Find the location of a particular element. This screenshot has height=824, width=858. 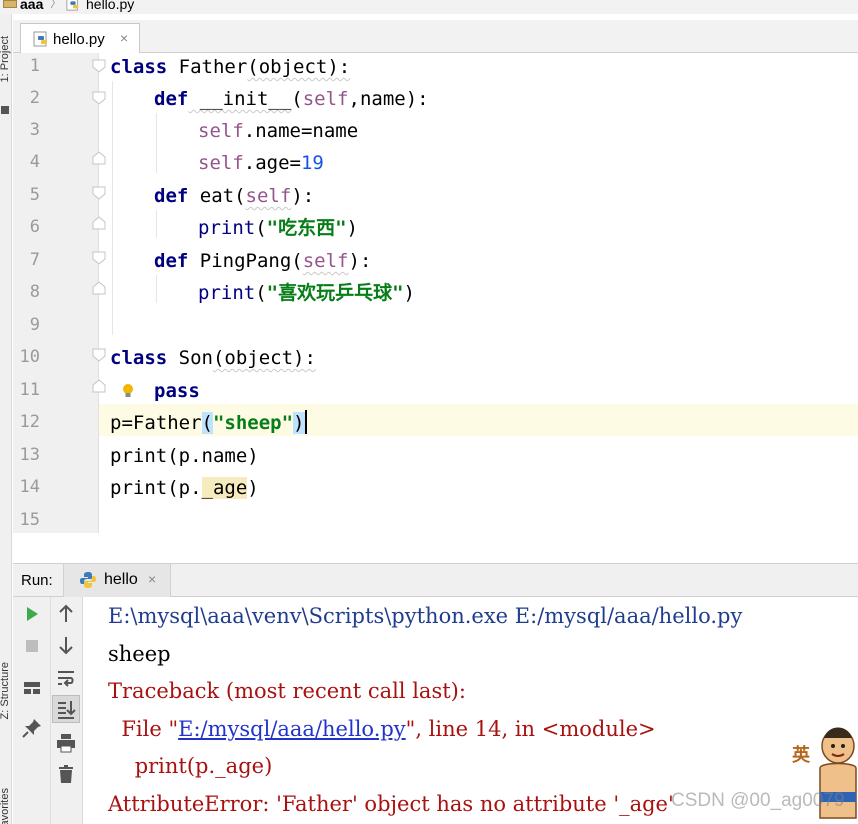

line-number: 1 is located at coordinates (34, 66).